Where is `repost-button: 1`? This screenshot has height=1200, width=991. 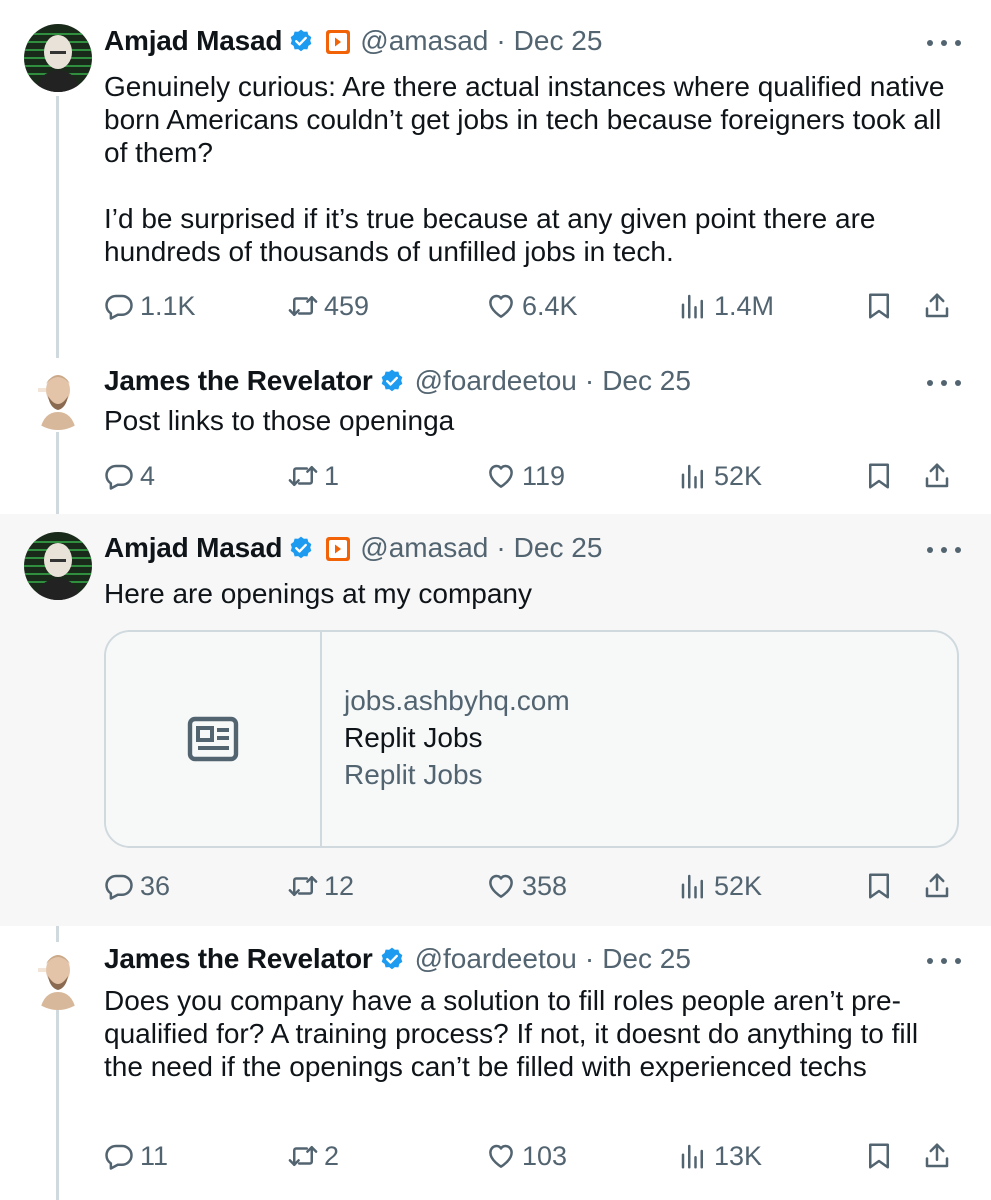
repost-button: 1 is located at coordinates (313, 476).